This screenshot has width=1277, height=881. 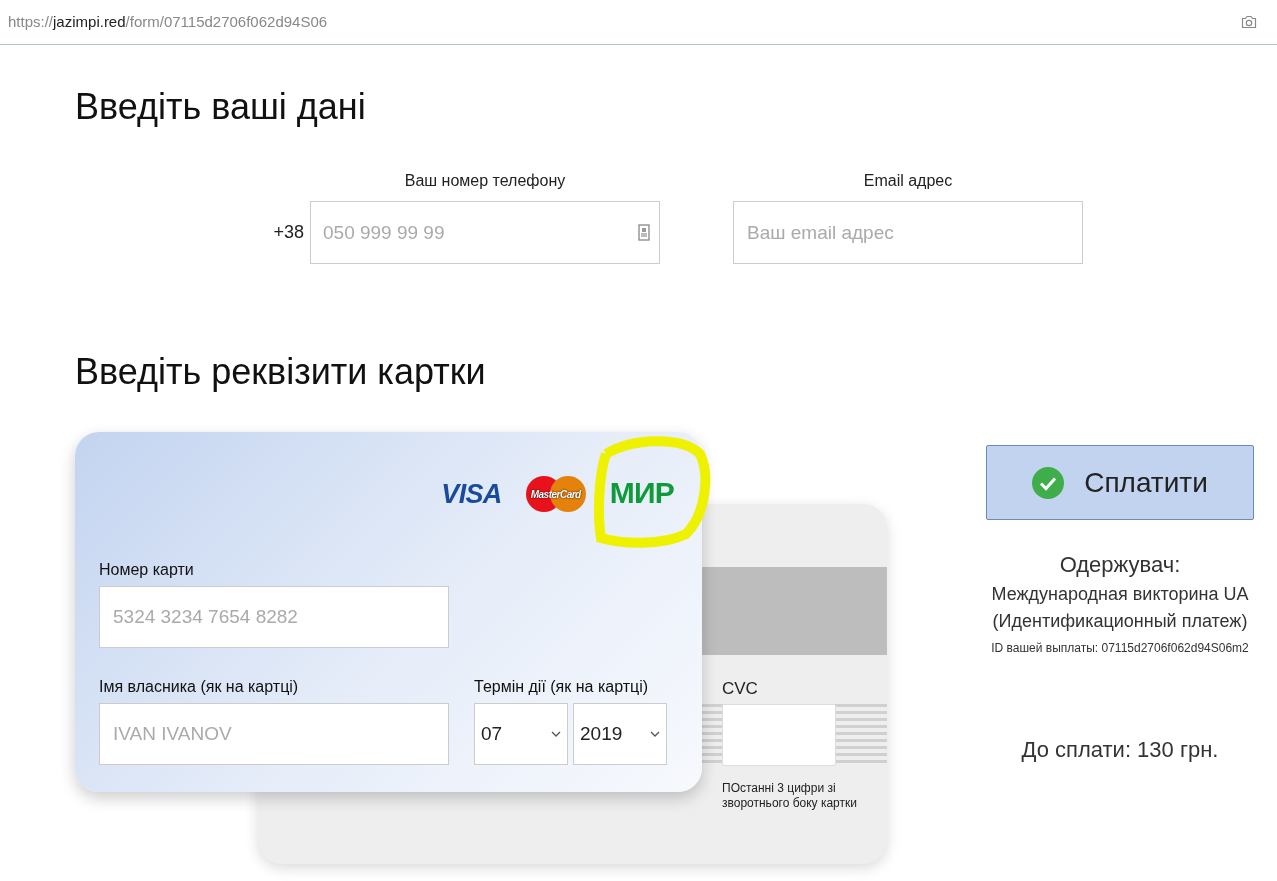 What do you see at coordinates (274, 734) in the screenshot?
I see `cardholder-field: IVAN IVANOV` at bounding box center [274, 734].